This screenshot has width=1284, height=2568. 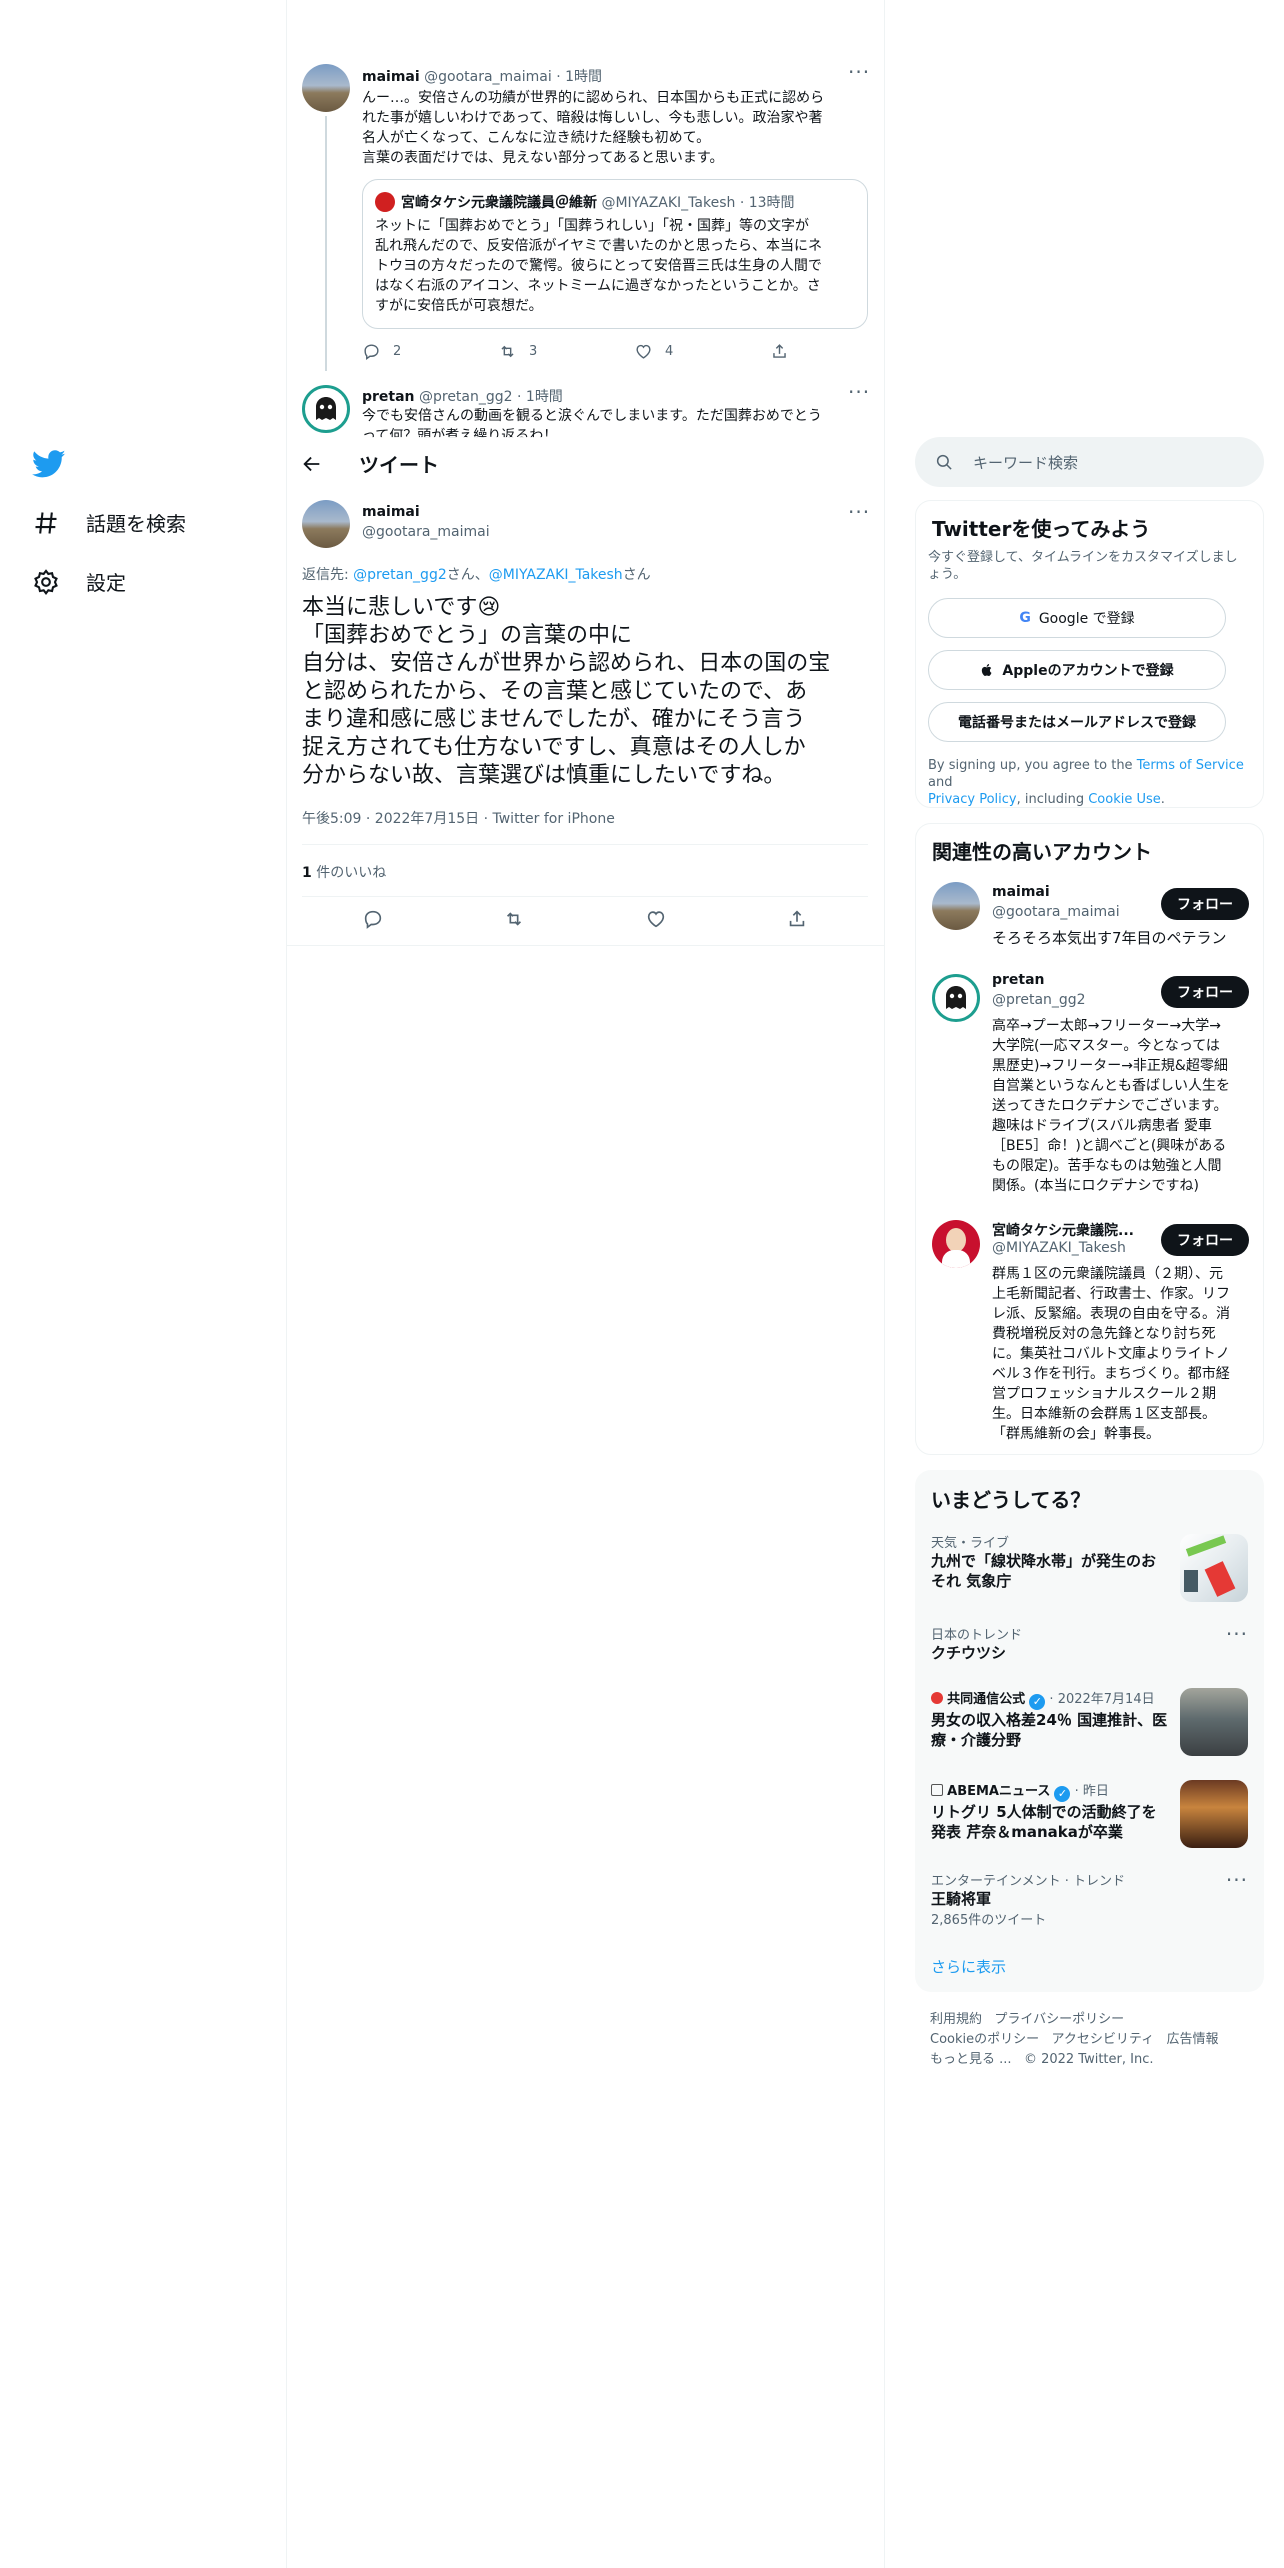 I want to click on footer-privacy-link: プライバシーポリシー, so click(x=1059, y=2019).